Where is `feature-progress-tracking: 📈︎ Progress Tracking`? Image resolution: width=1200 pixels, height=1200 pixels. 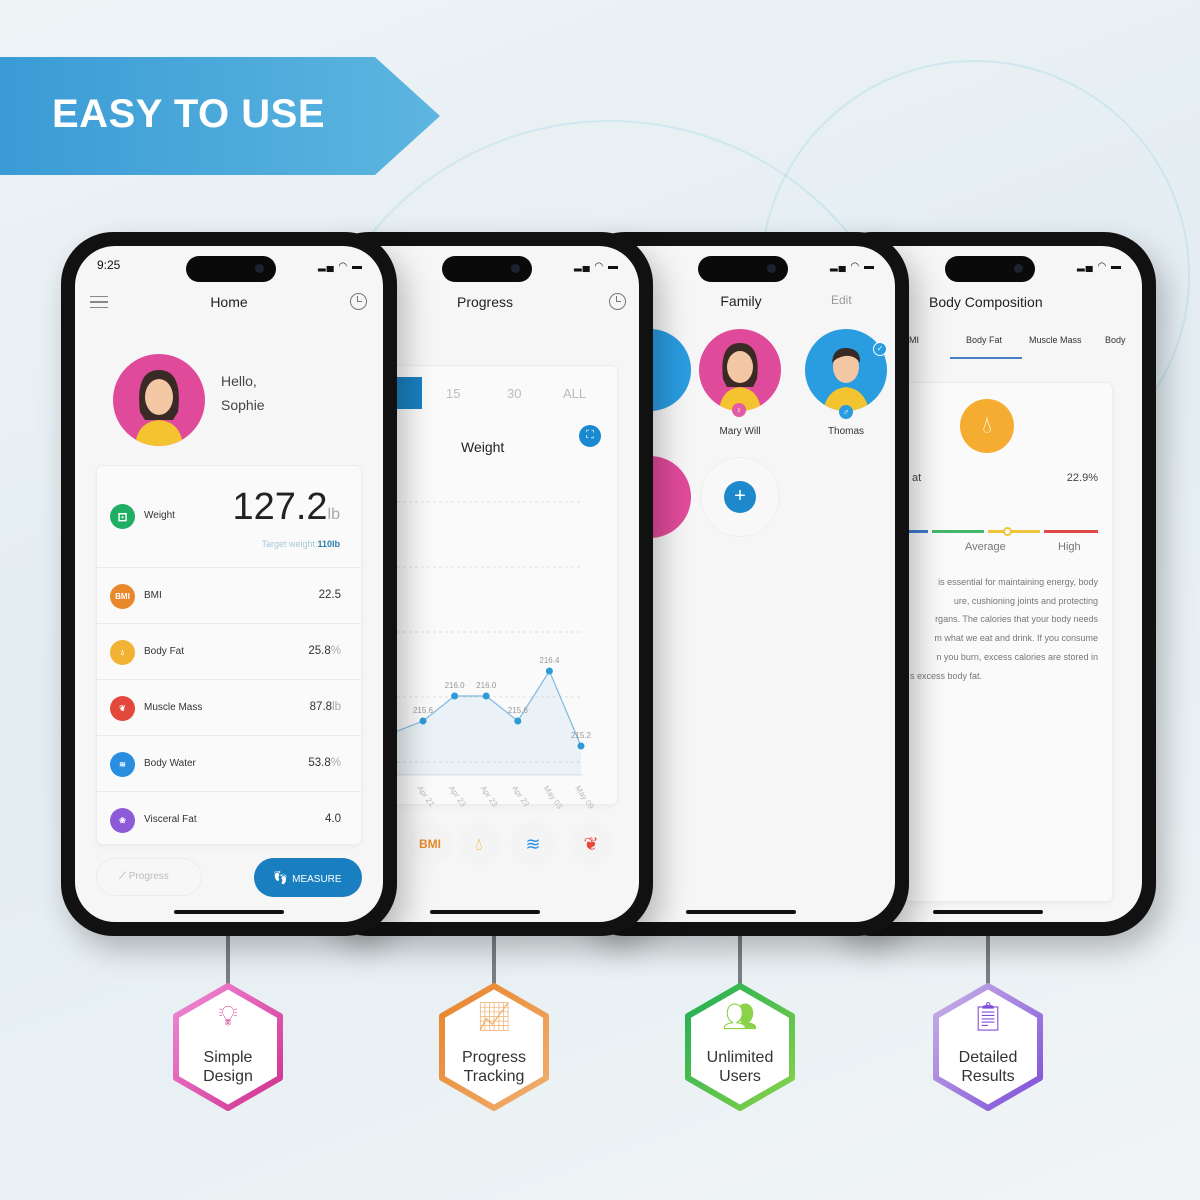
feature-progress-tracking: 📈︎ Progress Tracking is located at coordinates (494, 1047).